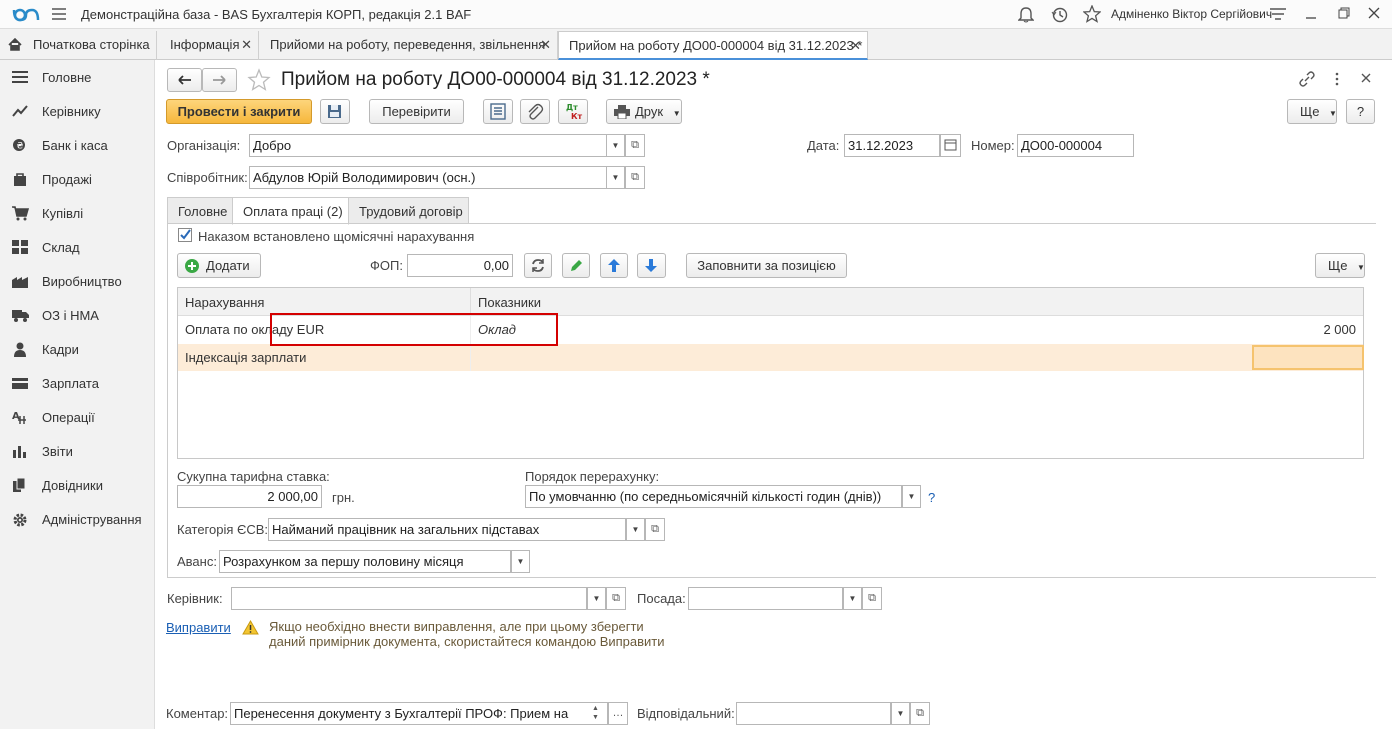 The image size is (1392, 729). Describe the element at coordinates (1312, 111) in the screenshot. I see `more-button: Ще ▼` at that location.